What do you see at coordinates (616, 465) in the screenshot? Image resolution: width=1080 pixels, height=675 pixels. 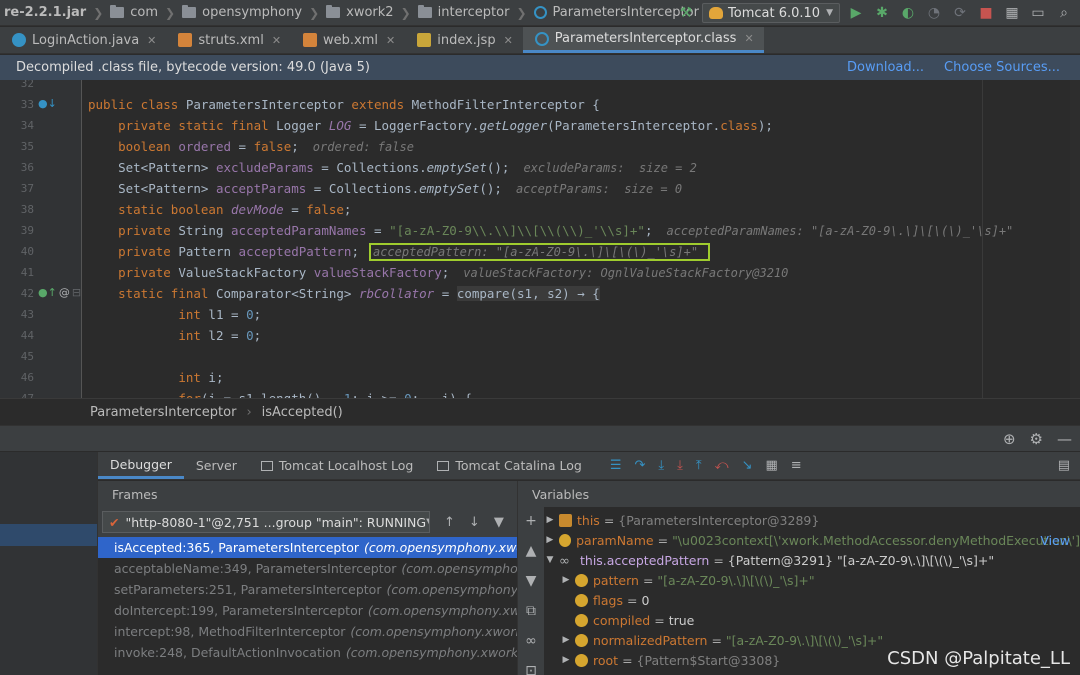 I see `show-execution-point-icon: ☰` at bounding box center [616, 465].